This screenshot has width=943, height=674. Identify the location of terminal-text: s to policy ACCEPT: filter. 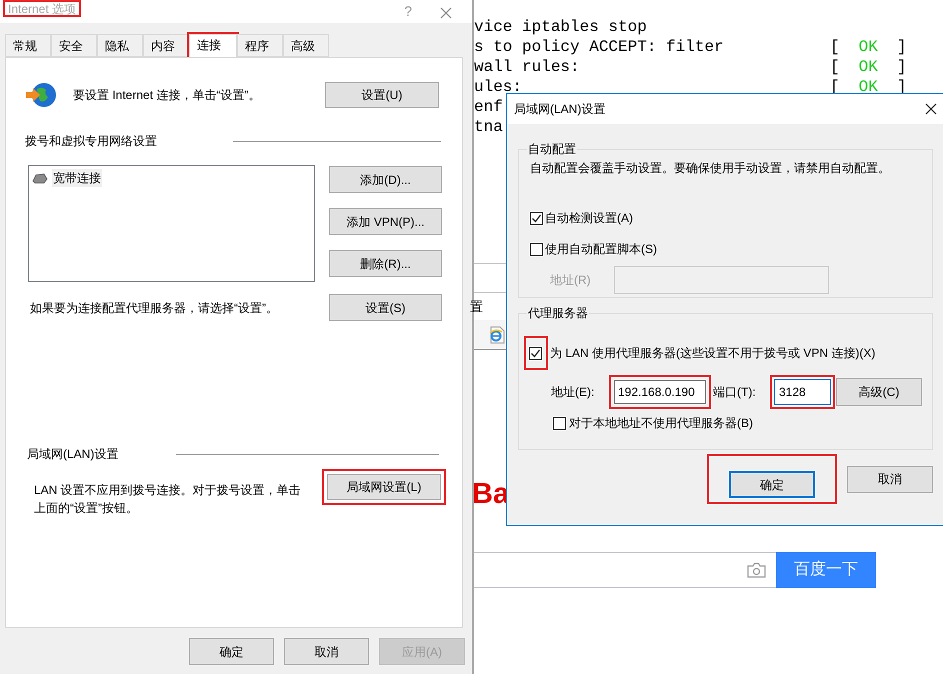
(599, 47).